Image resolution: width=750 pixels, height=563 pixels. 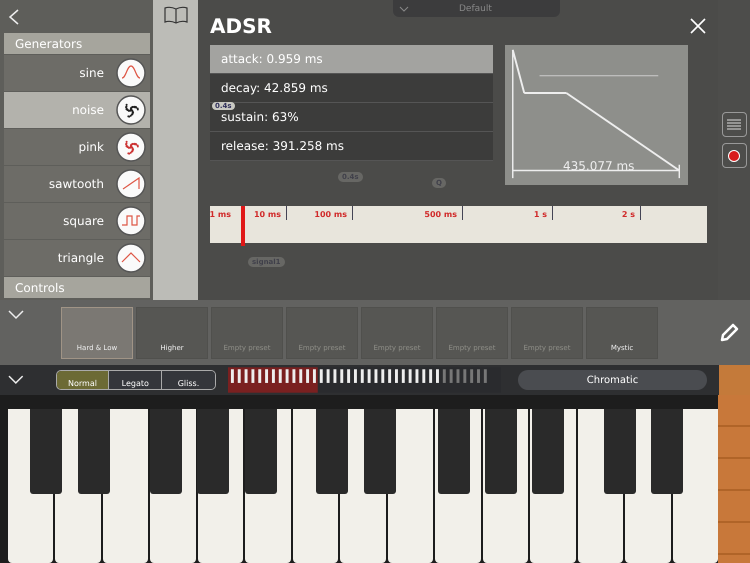 What do you see at coordinates (242, 226) in the screenshot?
I see `time-marker` at bounding box center [242, 226].